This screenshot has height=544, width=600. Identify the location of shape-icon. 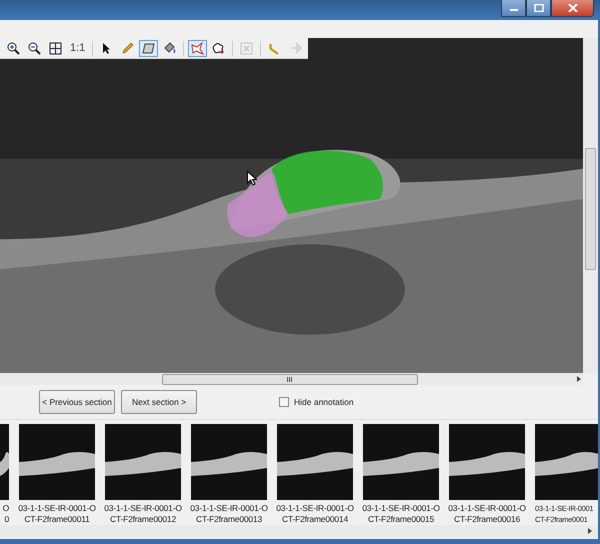
(149, 48).